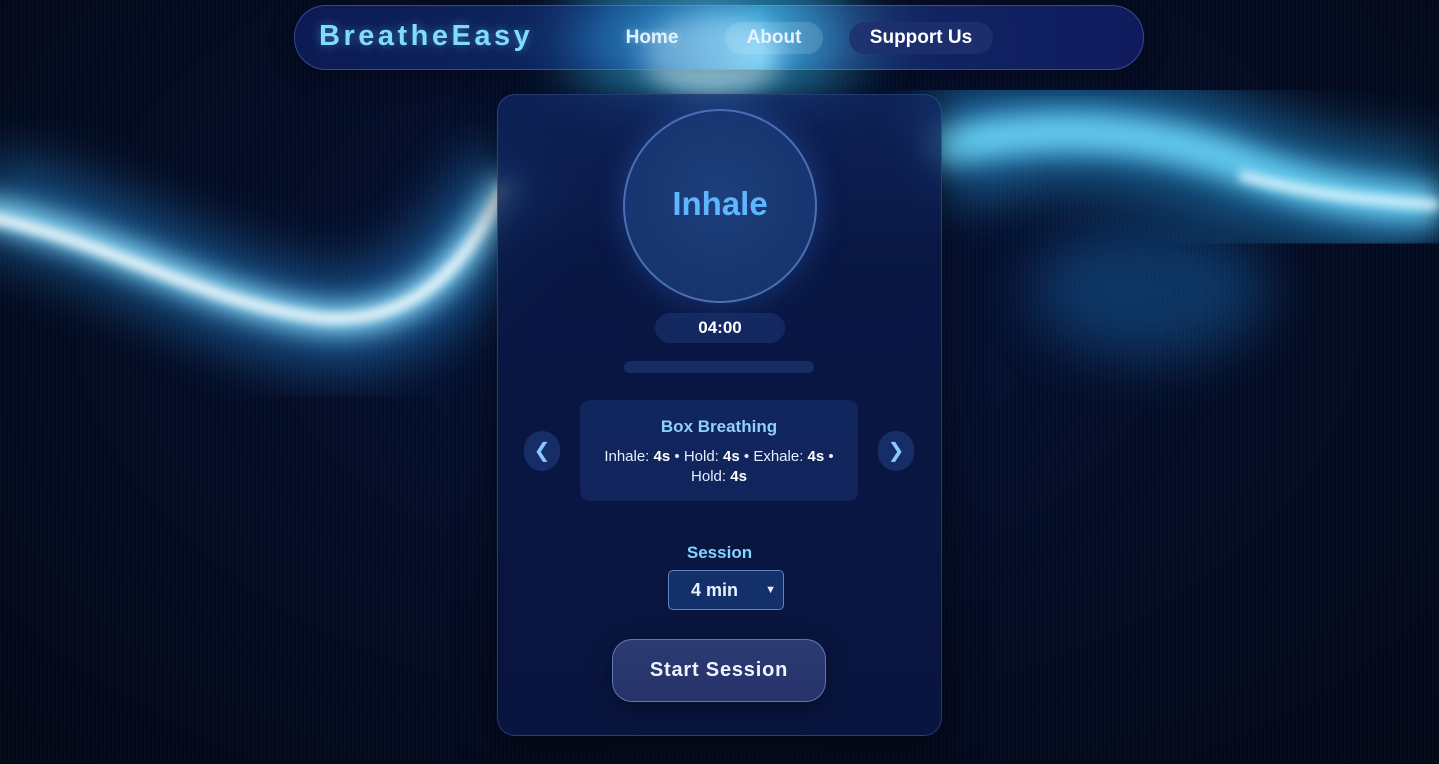 The width and height of the screenshot is (1439, 764). What do you see at coordinates (701, 456) in the screenshot?
I see `step-hold-label: Hold:` at bounding box center [701, 456].